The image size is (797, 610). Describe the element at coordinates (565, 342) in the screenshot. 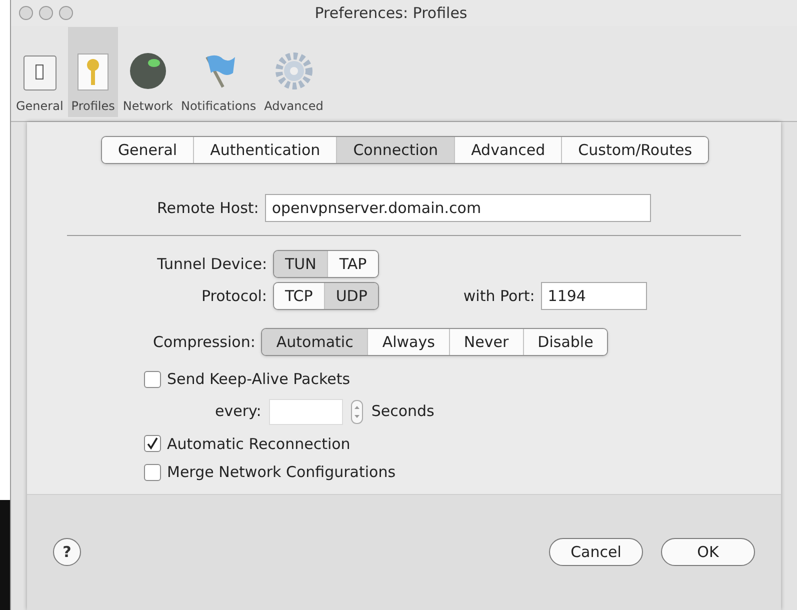

I see `segment-button: Disable` at that location.